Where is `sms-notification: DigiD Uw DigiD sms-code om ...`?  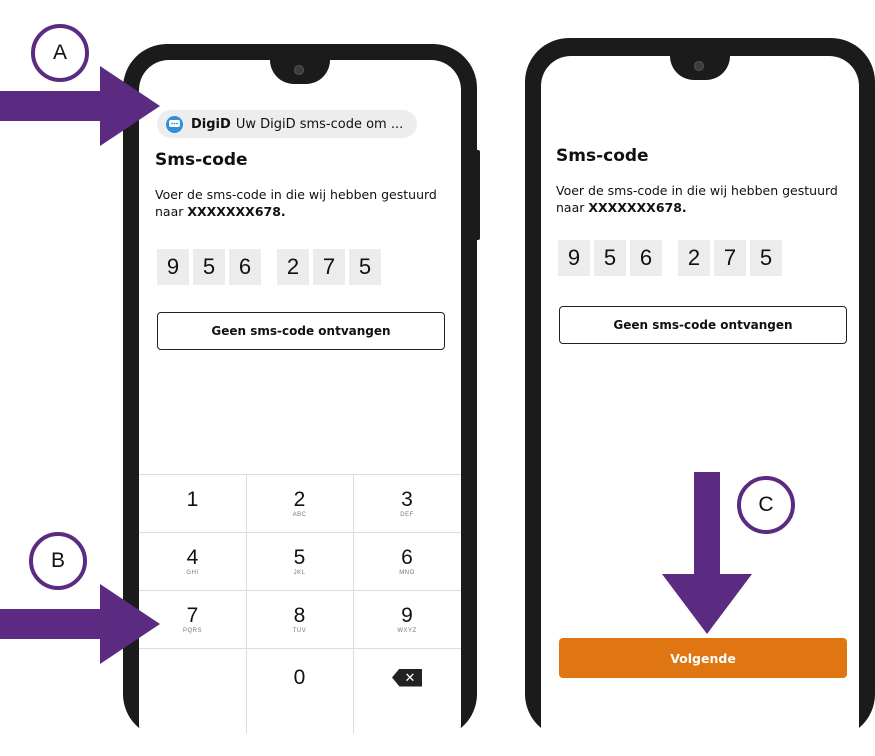
sms-notification: DigiD Uw DigiD sms-code om ... is located at coordinates (287, 124).